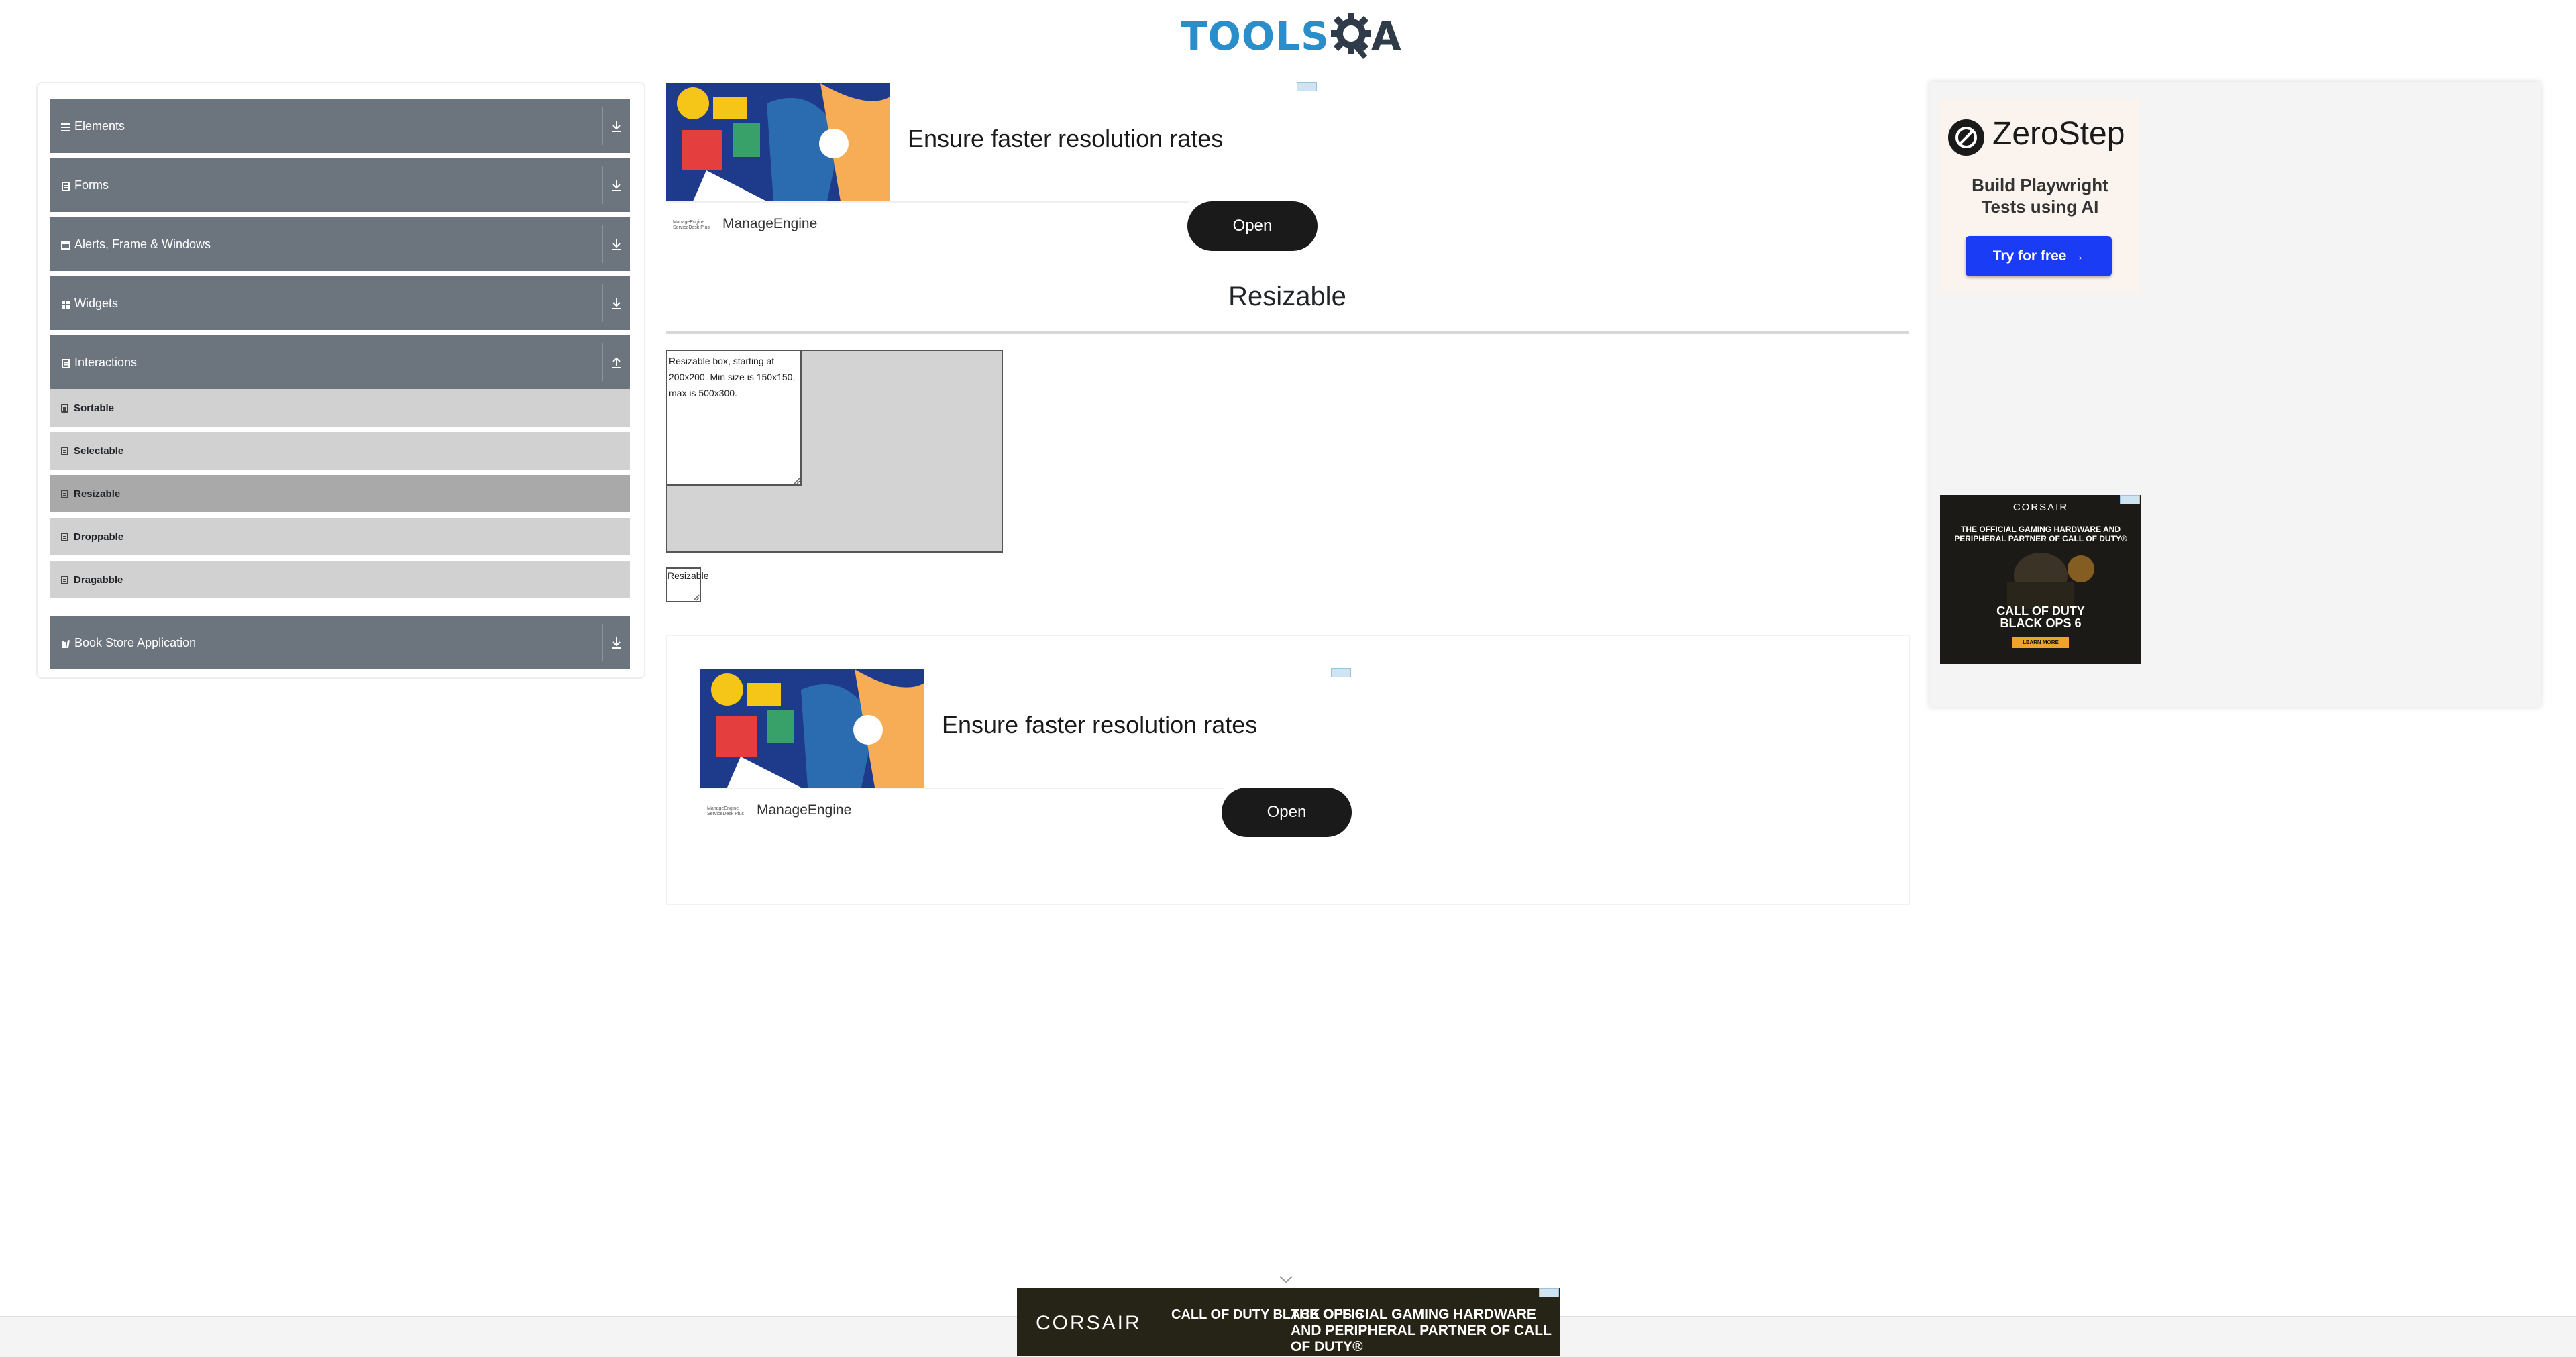 Image resolution: width=2576 pixels, height=1357 pixels. I want to click on zerostep-name: ZeroStep, so click(2058, 134).